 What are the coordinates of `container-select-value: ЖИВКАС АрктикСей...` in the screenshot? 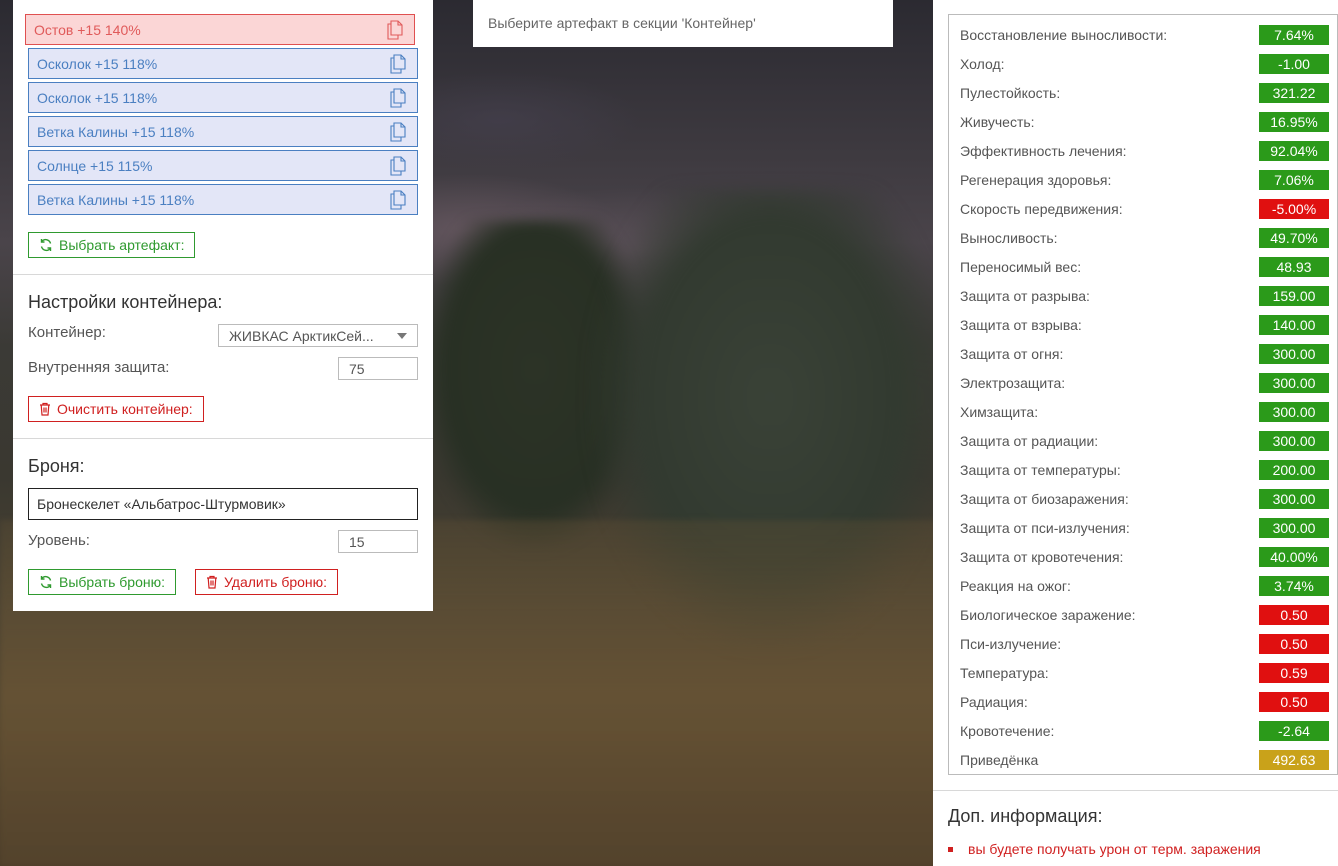 It's located at (301, 335).